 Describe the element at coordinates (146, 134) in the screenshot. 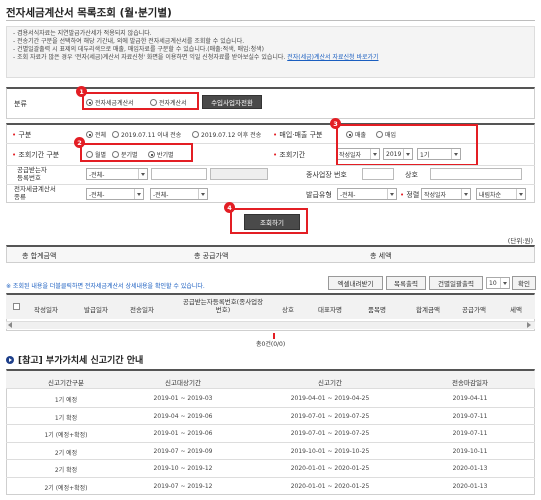

I see `radio-type-before: 2019.07.11 이내 전송` at that location.